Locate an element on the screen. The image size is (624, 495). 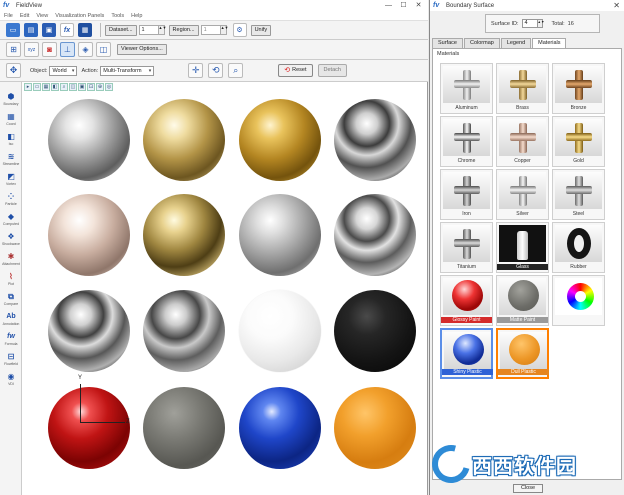
viewport-tool-icon: ◧ is located at coordinates (55, 87).